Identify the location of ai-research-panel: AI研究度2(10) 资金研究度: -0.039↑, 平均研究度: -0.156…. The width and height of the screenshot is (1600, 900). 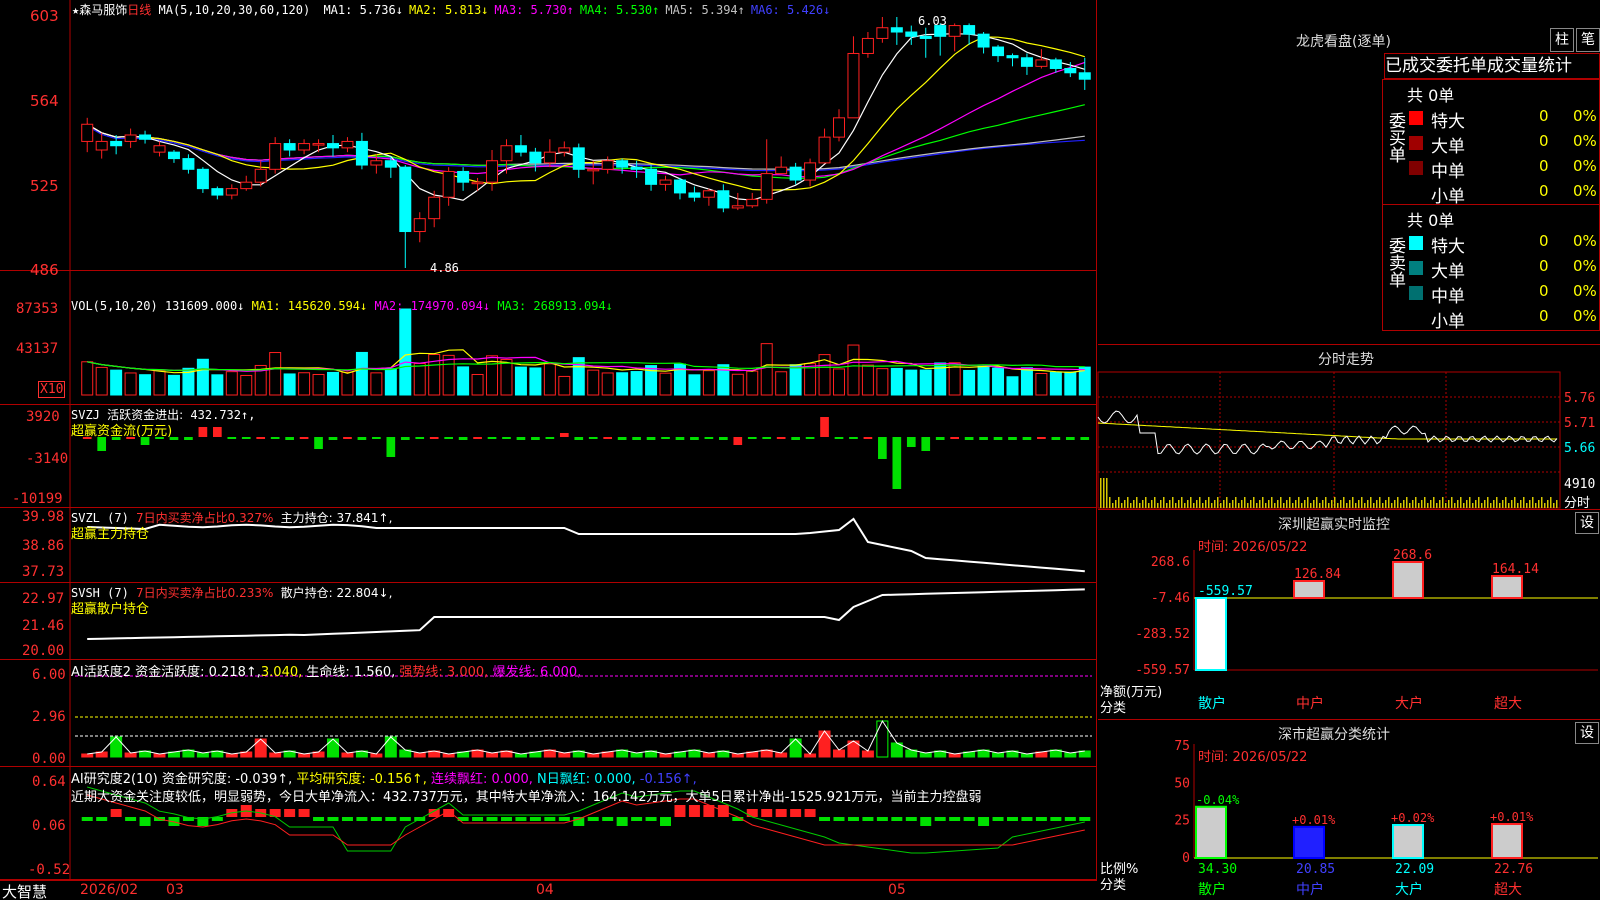
(548, 823).